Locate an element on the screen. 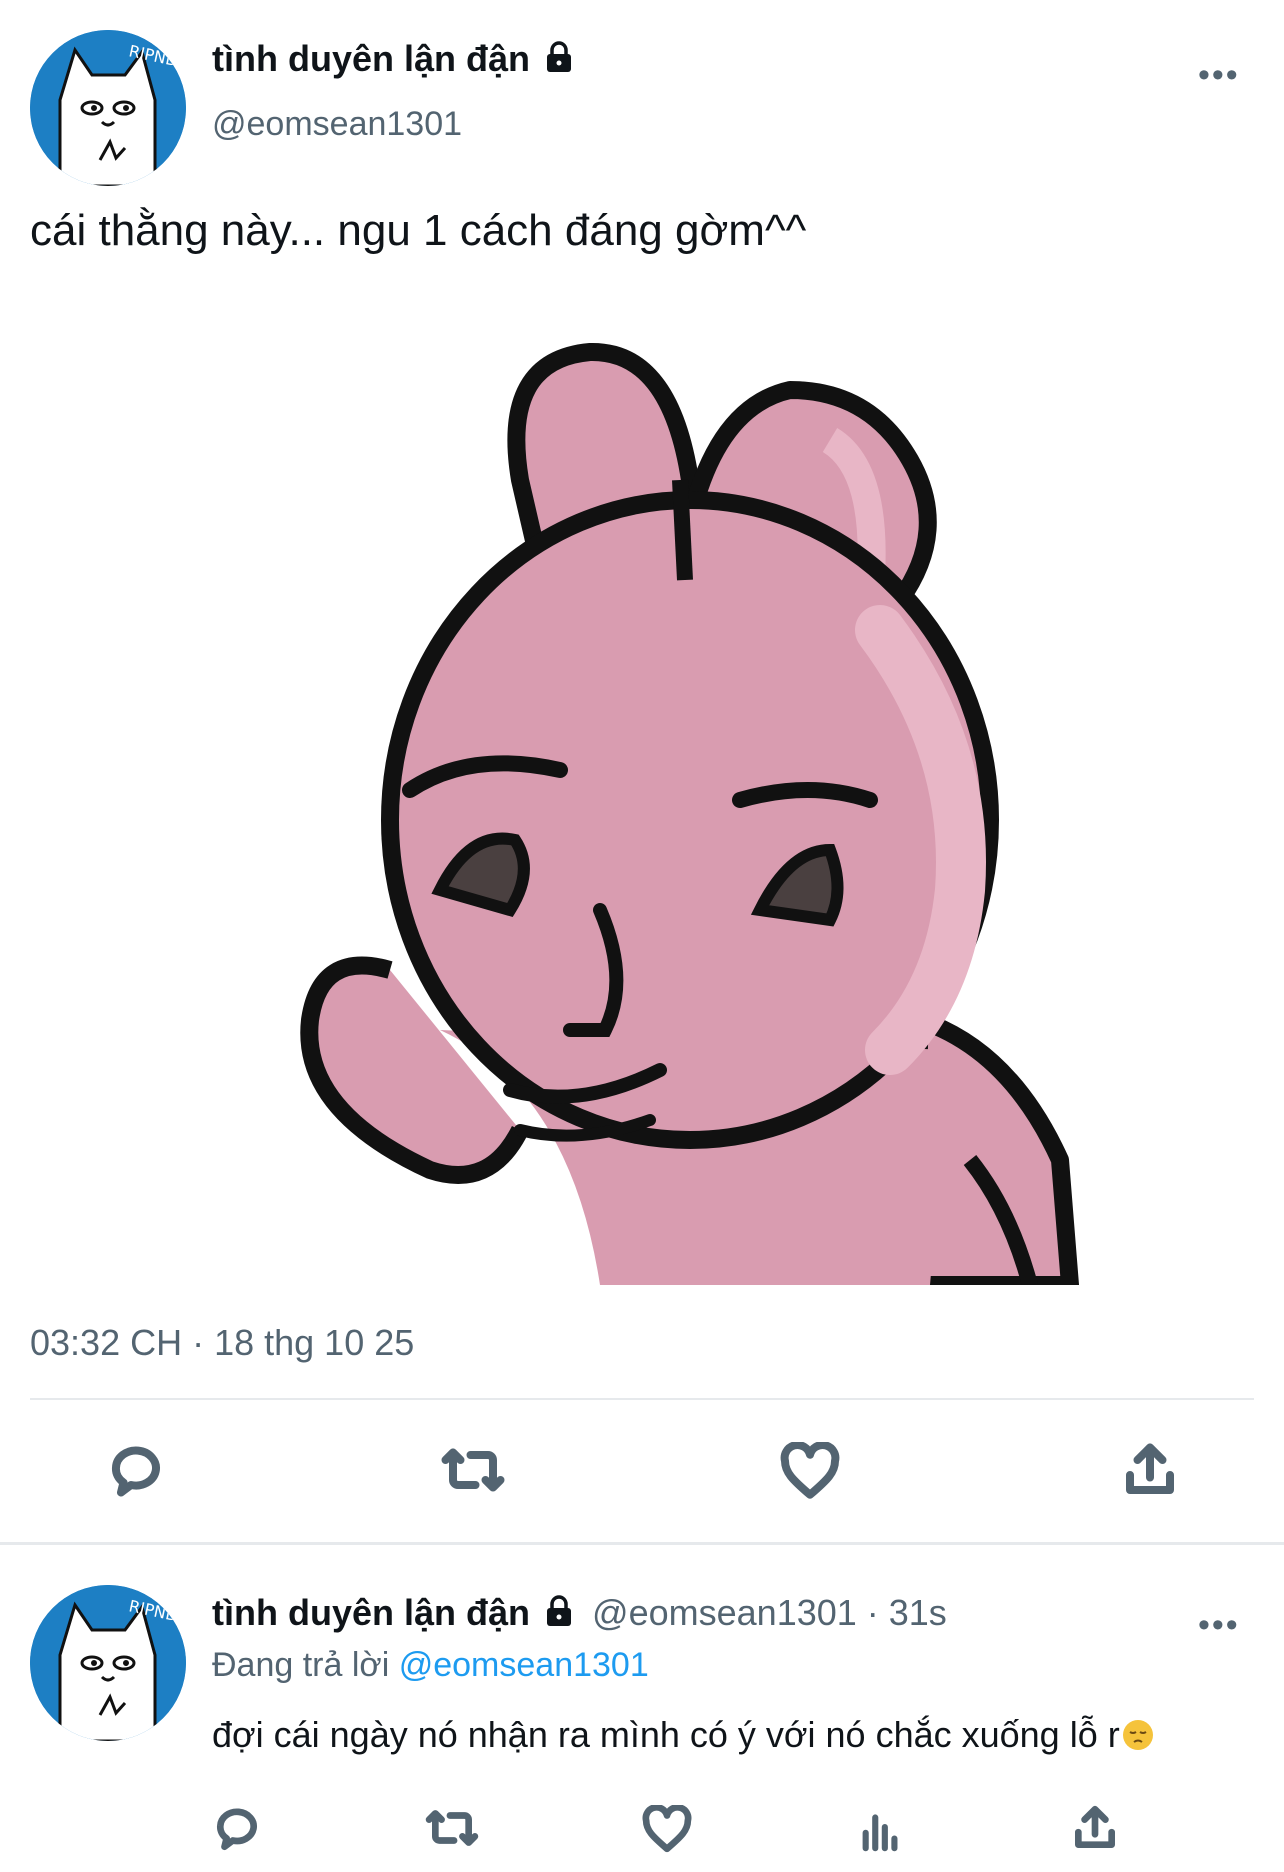  replying-to: Đang trả lời @eomsean1301 is located at coordinates (430, 1665).